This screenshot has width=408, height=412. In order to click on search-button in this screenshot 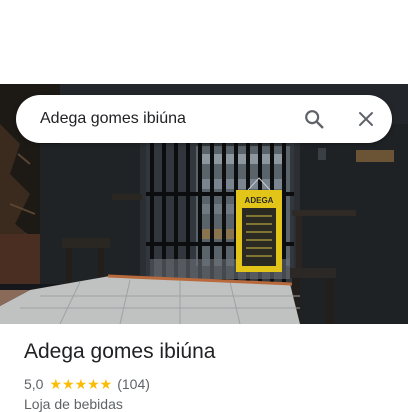, I will do `click(314, 119)`.